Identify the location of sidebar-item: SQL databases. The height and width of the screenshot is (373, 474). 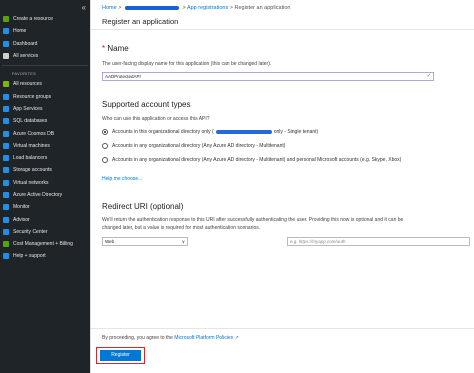
(45, 121).